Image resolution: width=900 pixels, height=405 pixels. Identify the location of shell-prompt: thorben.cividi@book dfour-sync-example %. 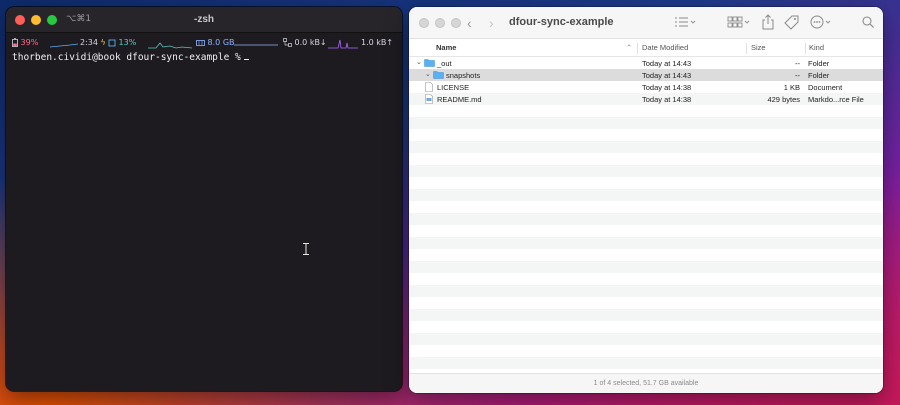
(130, 57).